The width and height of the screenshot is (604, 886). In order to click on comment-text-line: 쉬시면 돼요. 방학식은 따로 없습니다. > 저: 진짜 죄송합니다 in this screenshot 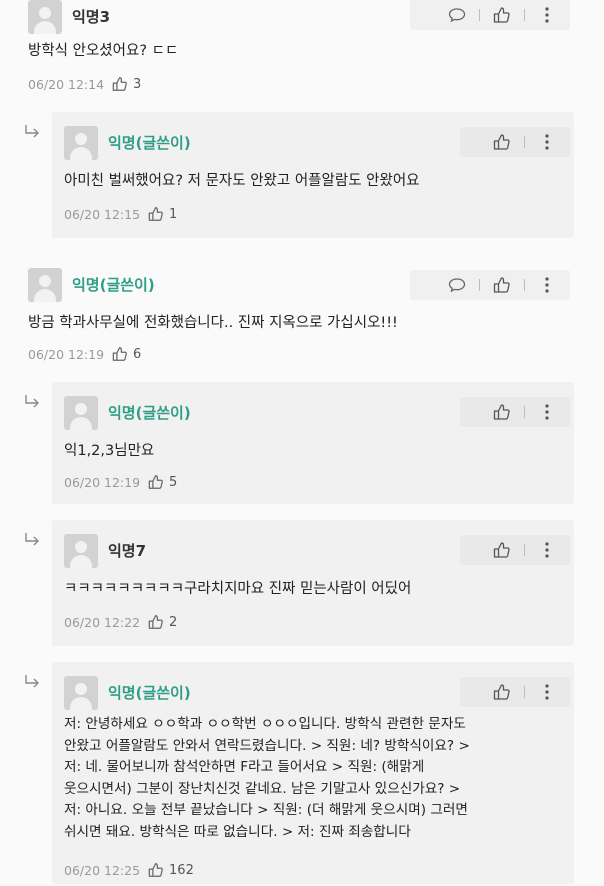, I will do `click(237, 831)`.